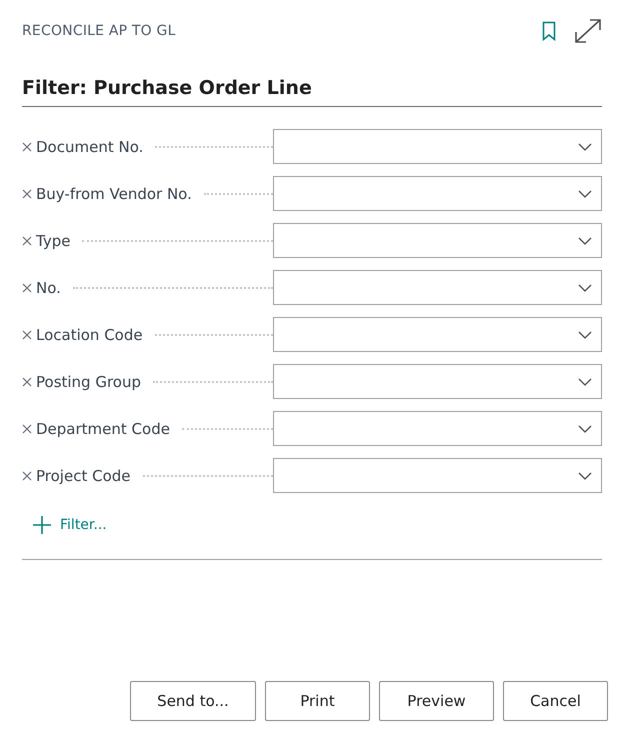 This screenshot has width=618, height=729. Describe the element at coordinates (114, 193) in the screenshot. I see `filter-label: Buy-from Vendor No.` at that location.